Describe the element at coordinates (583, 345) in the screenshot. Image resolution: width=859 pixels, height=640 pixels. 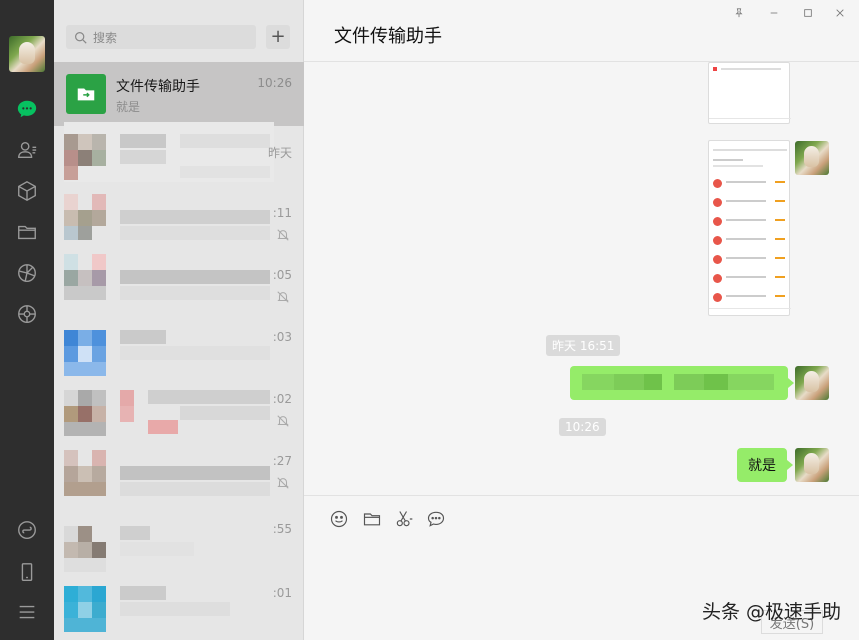
I see `message-timestamp: 昨天 16:51` at that location.